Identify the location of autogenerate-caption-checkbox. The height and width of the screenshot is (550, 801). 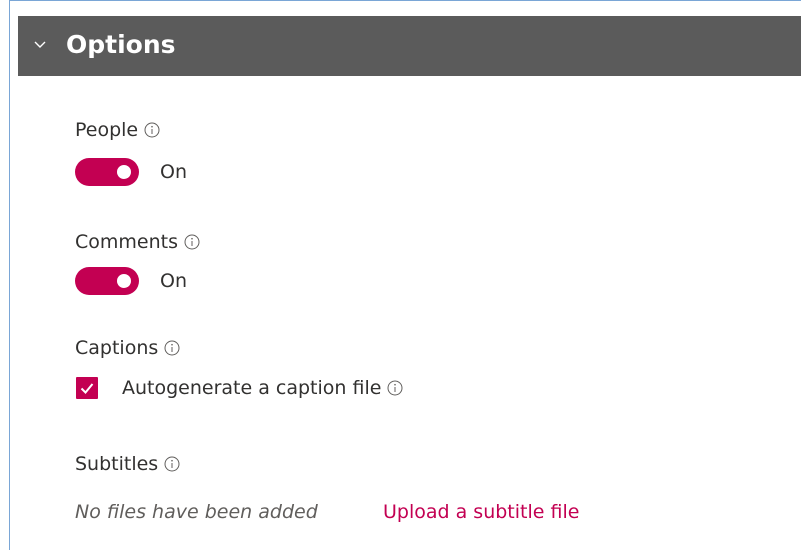
(87, 388).